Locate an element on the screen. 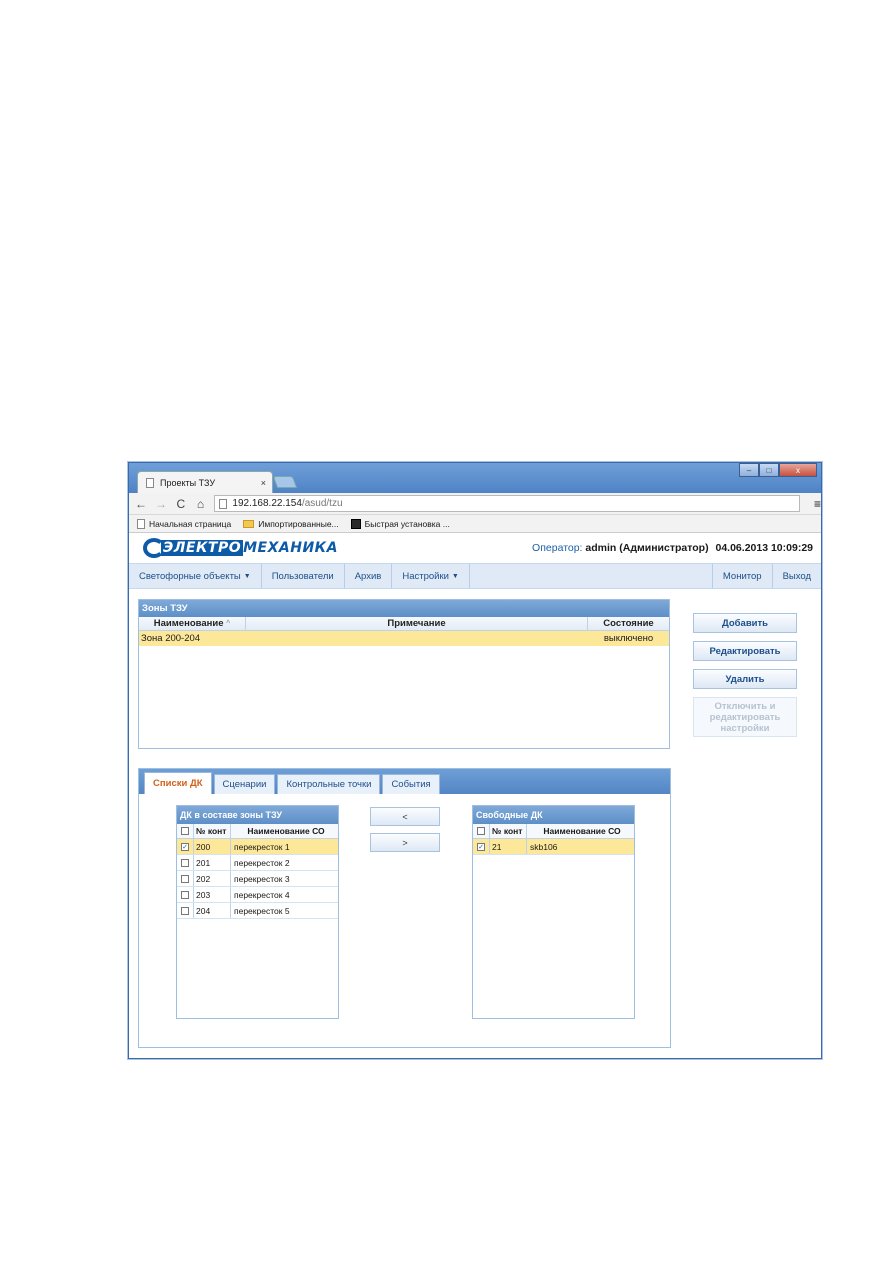 The height and width of the screenshot is (1263, 893). nav-traffic-objects: Светофорные объекты ▼ is located at coordinates (195, 576).